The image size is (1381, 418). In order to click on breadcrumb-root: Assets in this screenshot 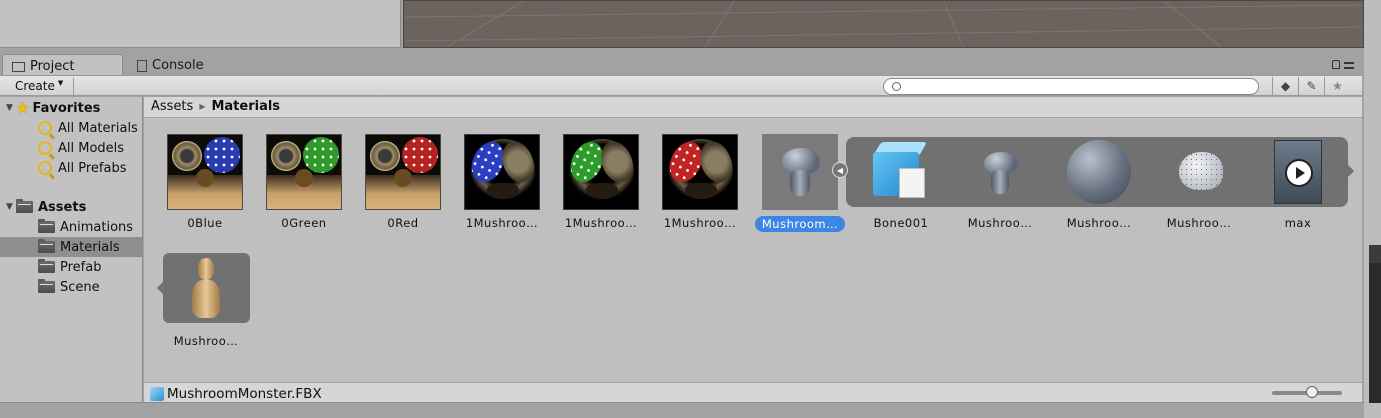, I will do `click(172, 106)`.